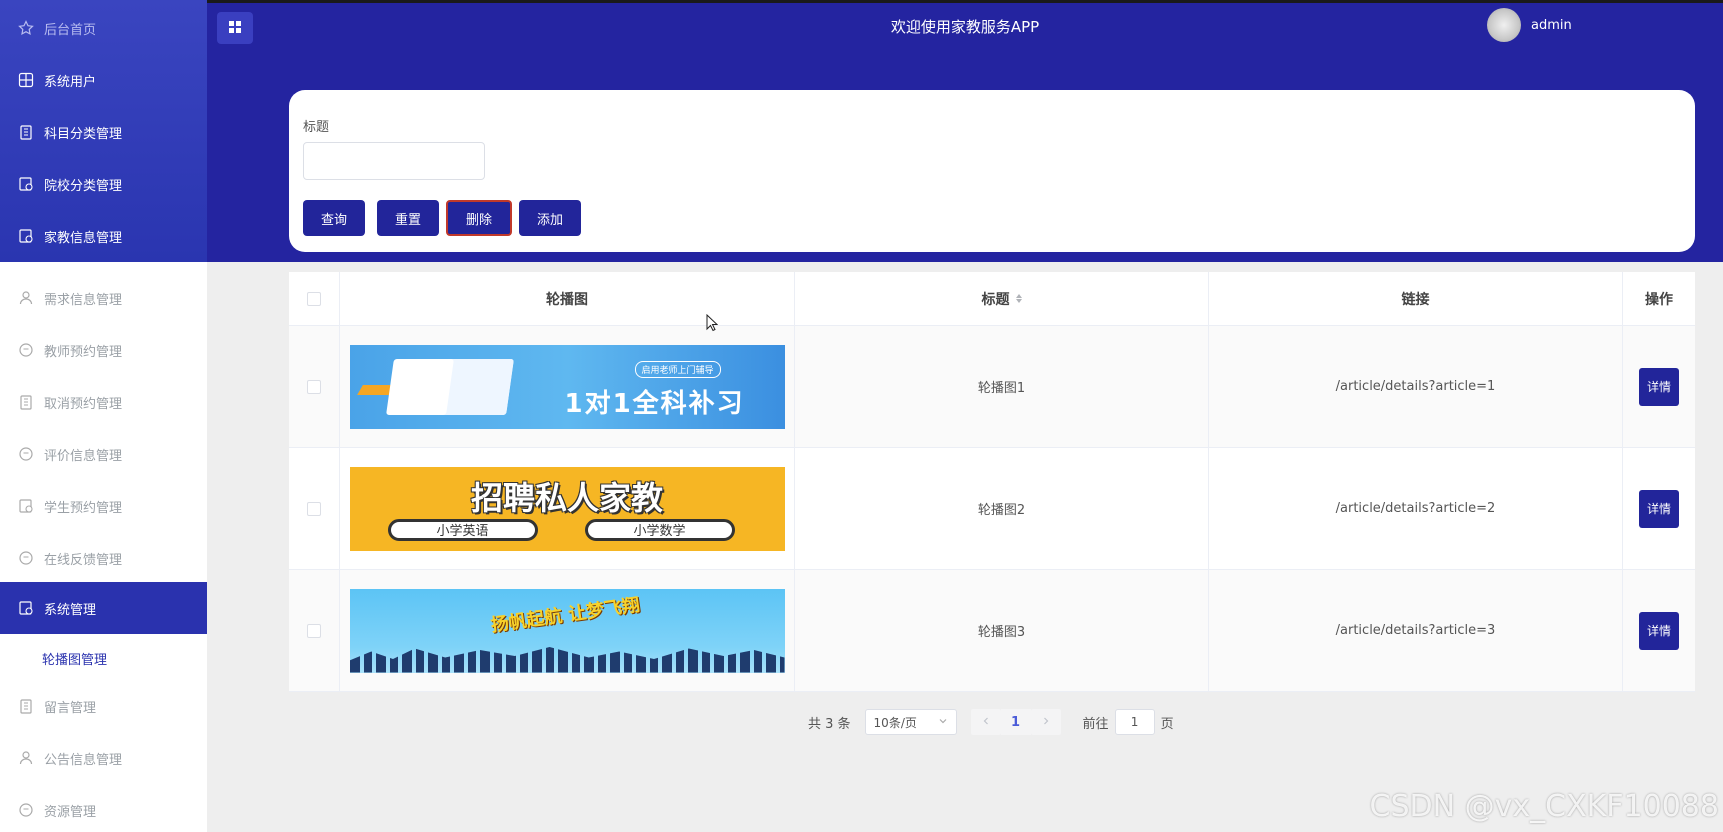 This screenshot has width=1723, height=832. Describe the element at coordinates (83, 352) in the screenshot. I see `sidebar-item-label: 教师预约管理` at that location.